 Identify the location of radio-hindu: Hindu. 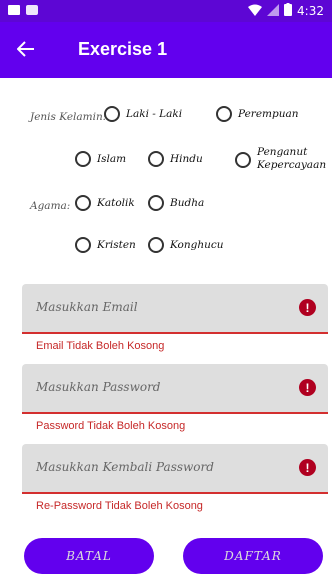
(175, 159).